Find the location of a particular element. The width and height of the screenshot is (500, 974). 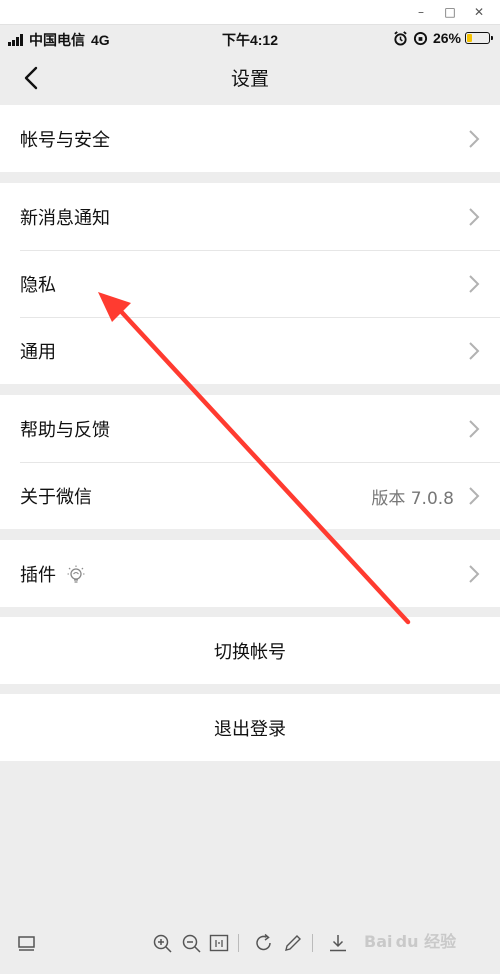

actual-size-icon is located at coordinates (219, 943).